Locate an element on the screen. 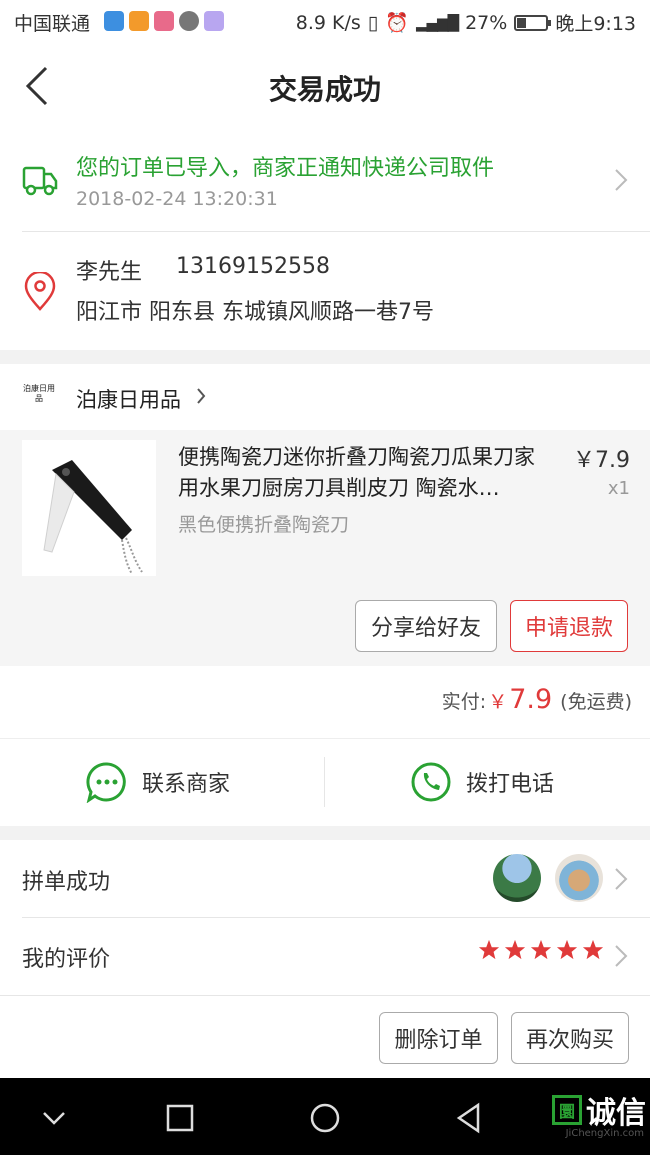  video-app-icon is located at coordinates (139, 21).